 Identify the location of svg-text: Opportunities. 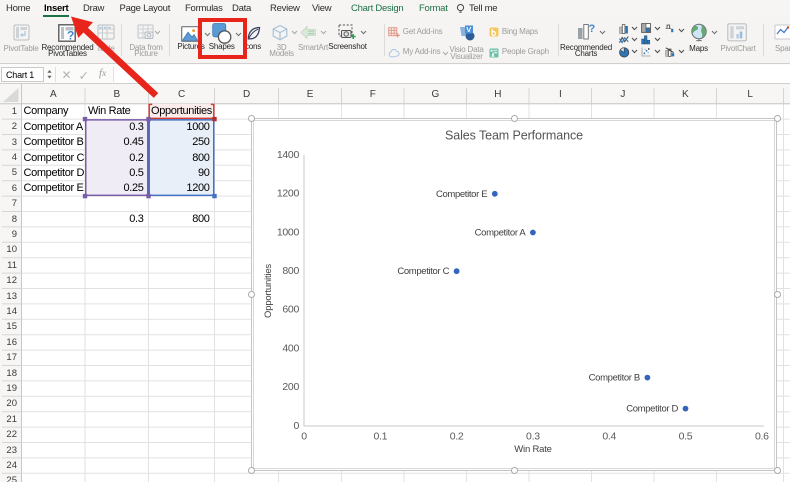
(268, 291).